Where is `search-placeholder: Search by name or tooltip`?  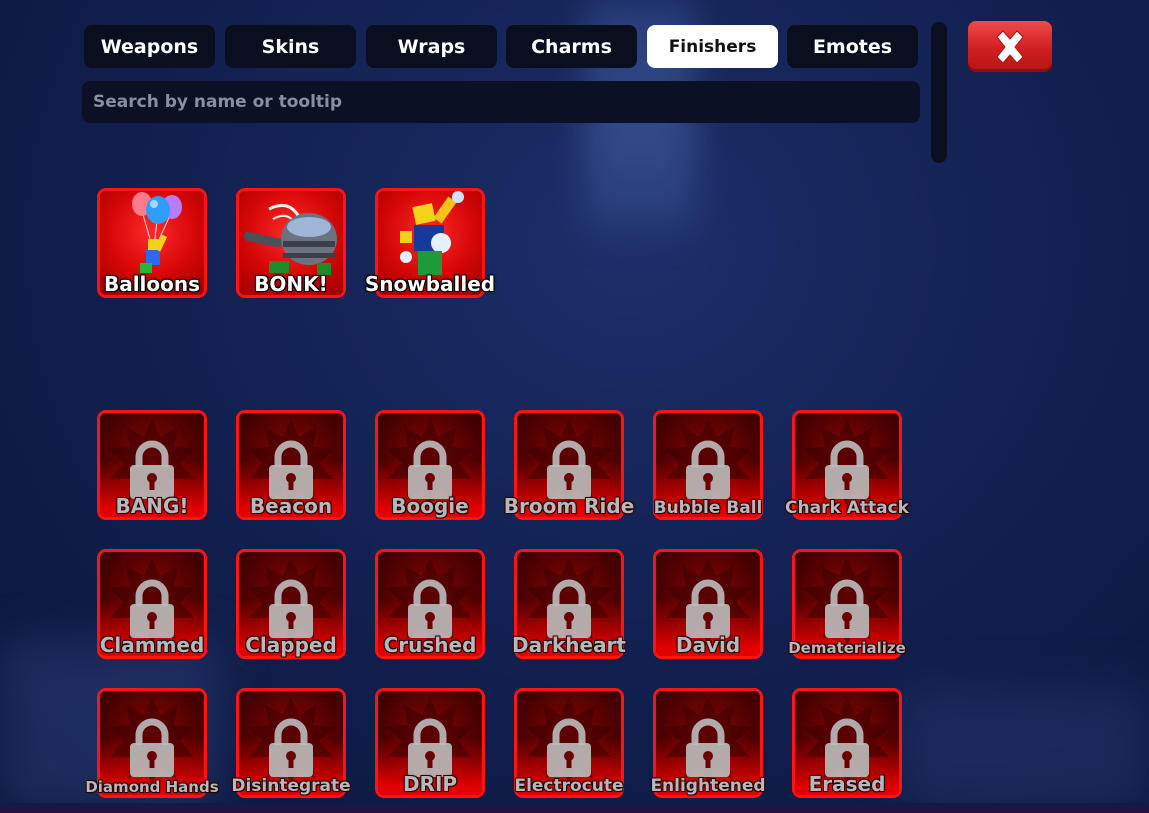
search-placeholder: Search by name or tooltip is located at coordinates (218, 102).